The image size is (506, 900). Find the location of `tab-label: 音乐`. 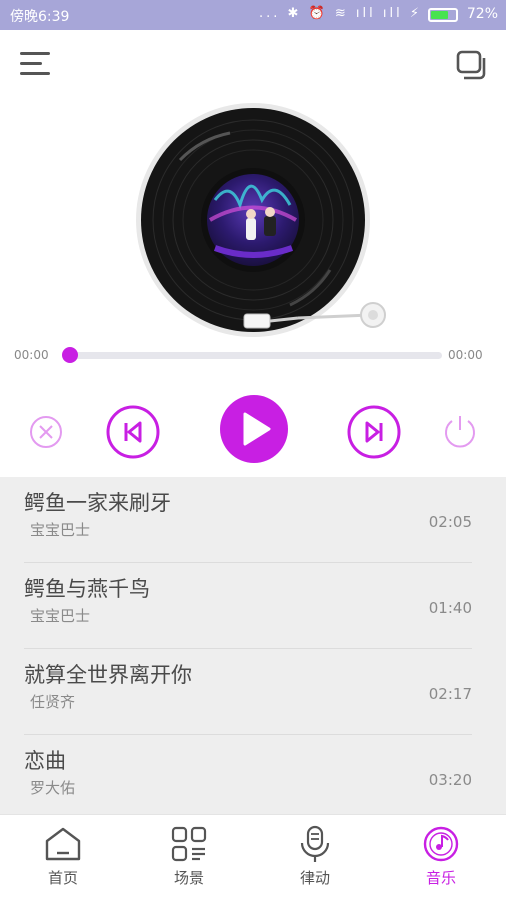

tab-label: 音乐 is located at coordinates (440, 878).